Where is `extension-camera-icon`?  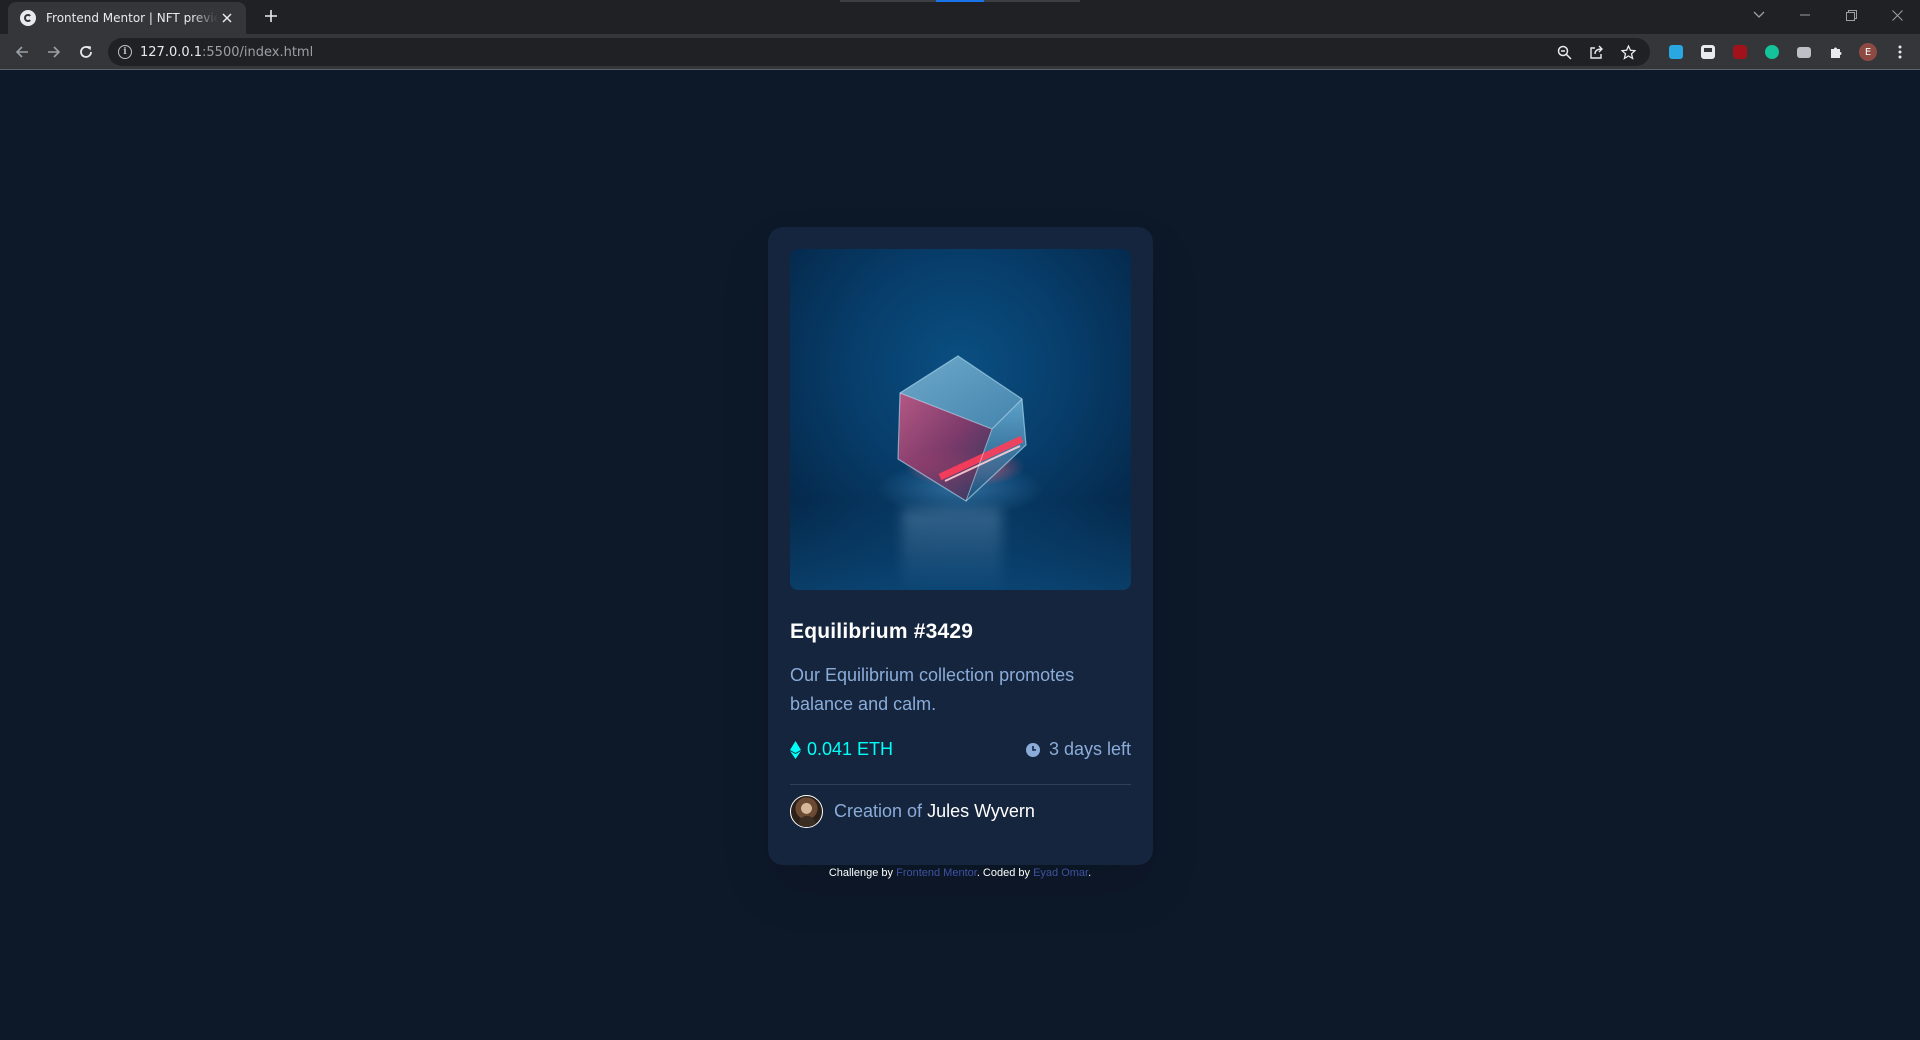 extension-camera-icon is located at coordinates (1804, 52).